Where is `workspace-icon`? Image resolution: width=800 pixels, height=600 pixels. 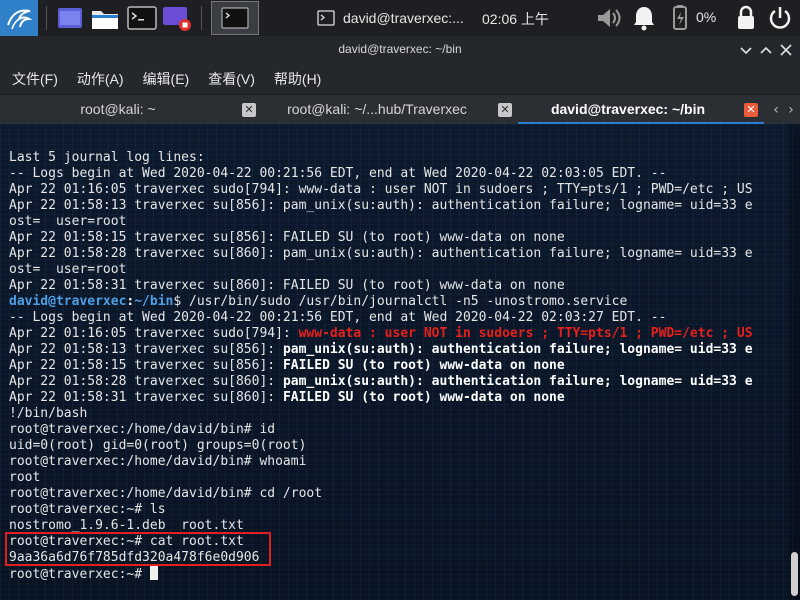
workspace-icon is located at coordinates (70, 18).